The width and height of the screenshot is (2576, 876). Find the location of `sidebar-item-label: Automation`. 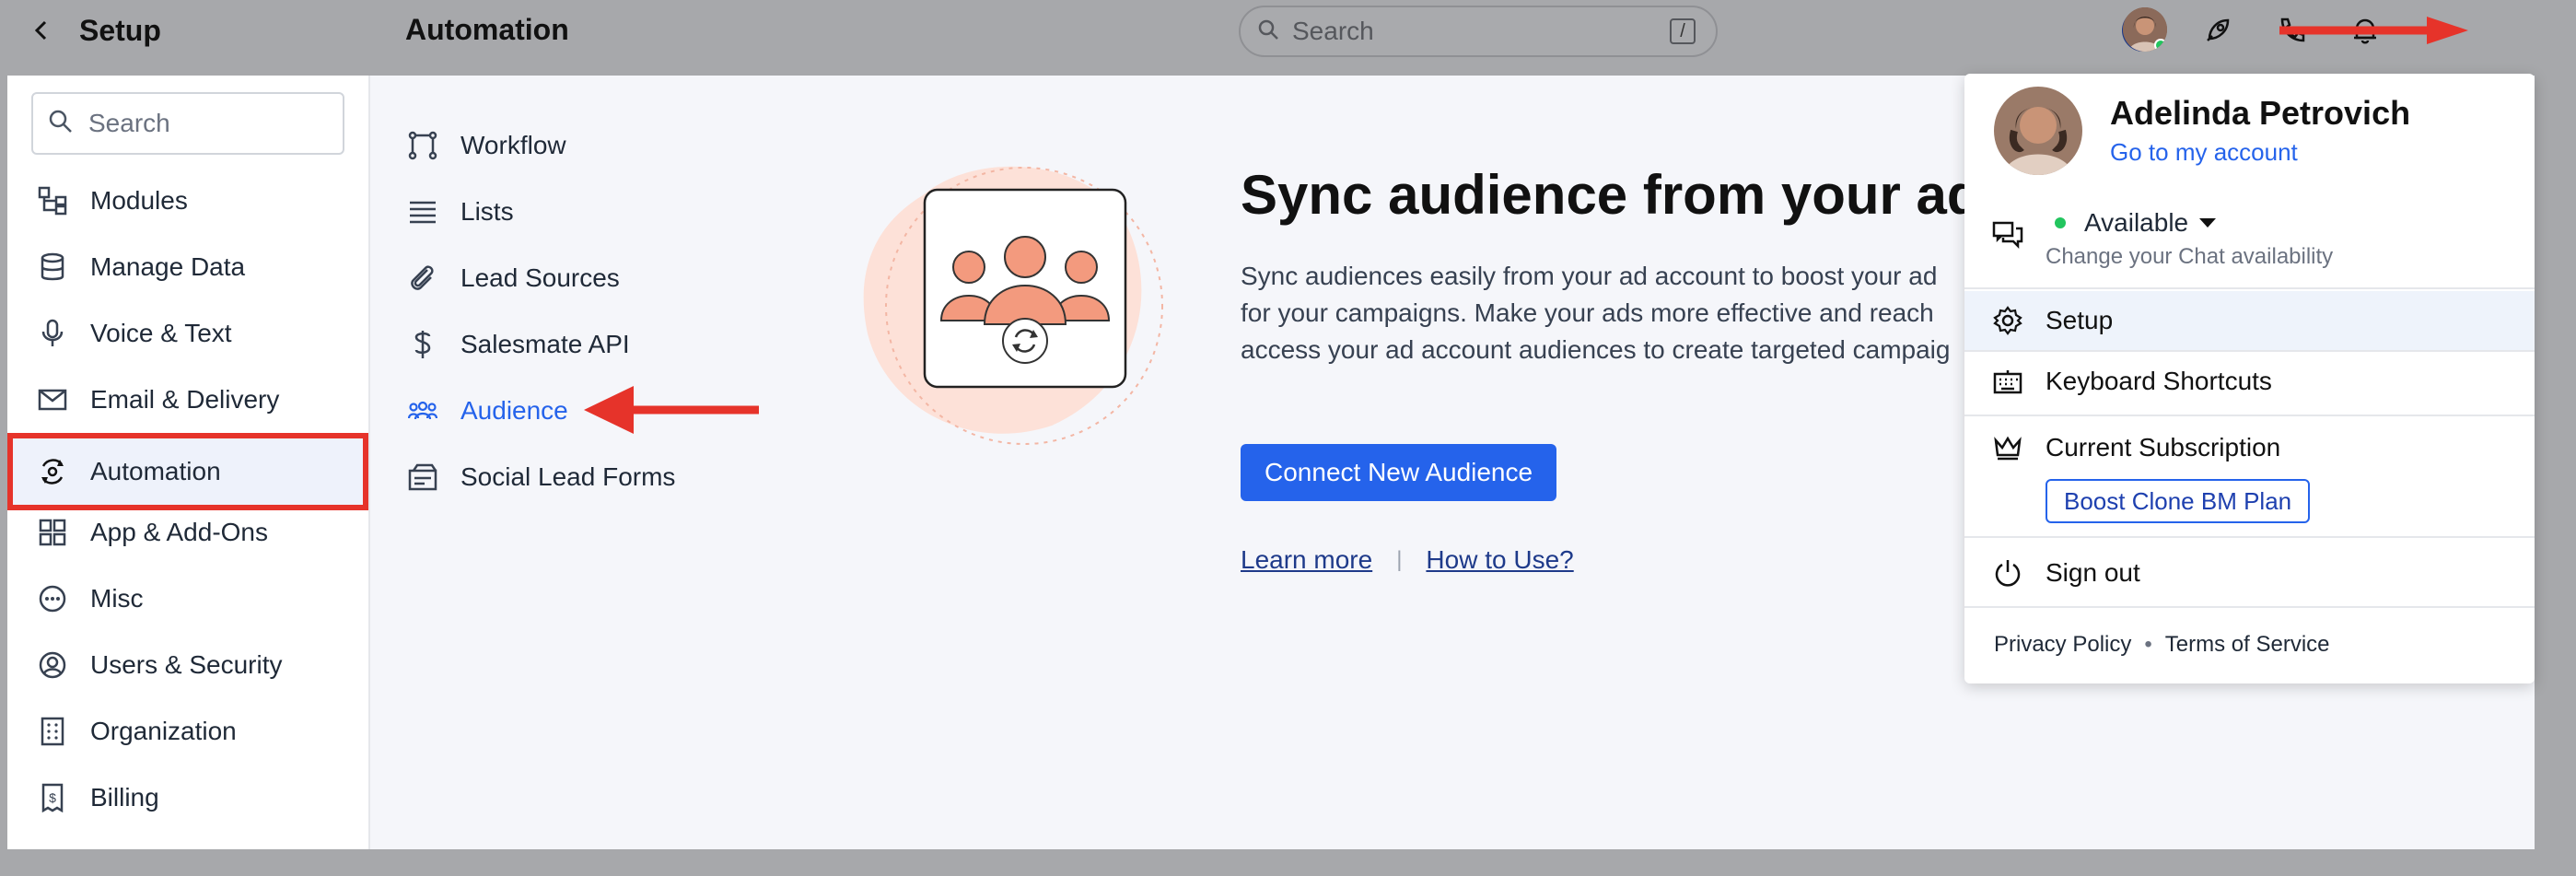

sidebar-item-label: Automation is located at coordinates (155, 471).